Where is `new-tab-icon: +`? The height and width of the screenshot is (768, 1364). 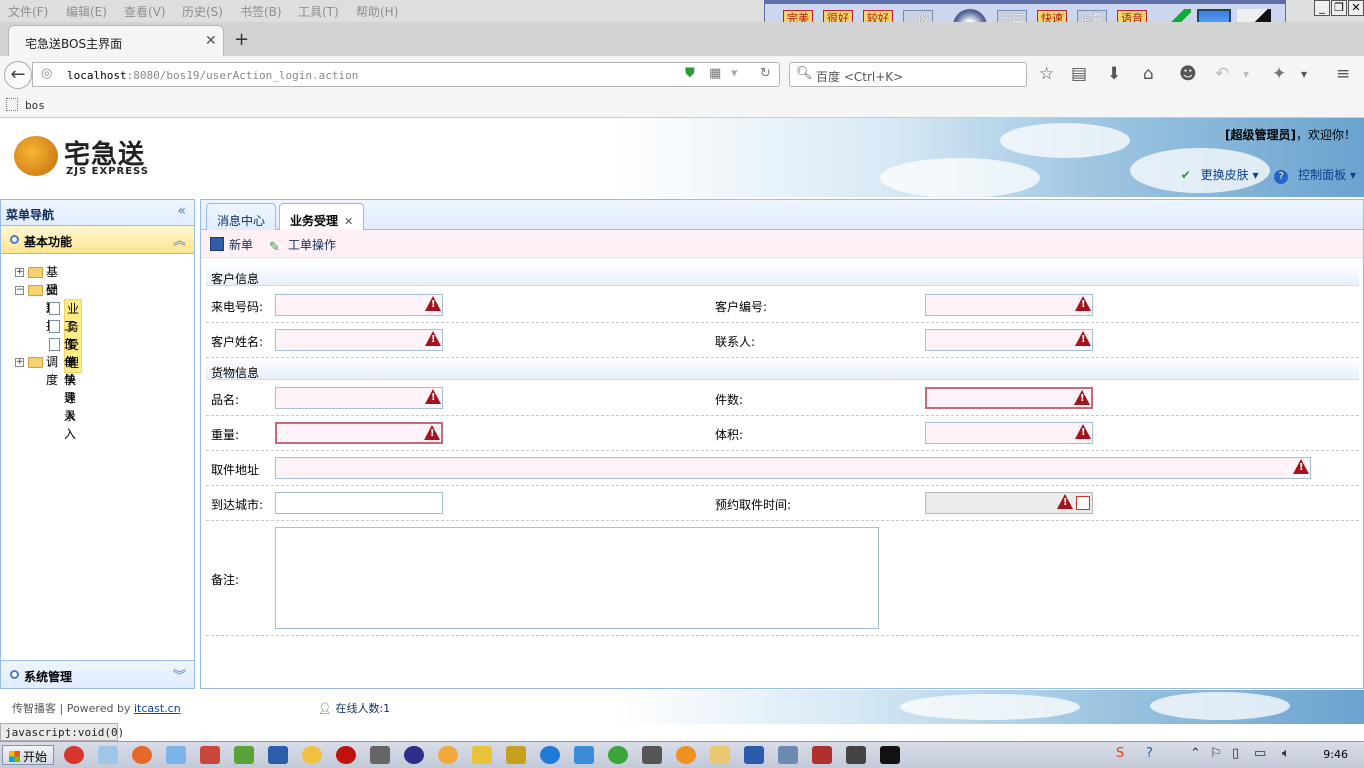
new-tab-icon: + is located at coordinates (241, 39).